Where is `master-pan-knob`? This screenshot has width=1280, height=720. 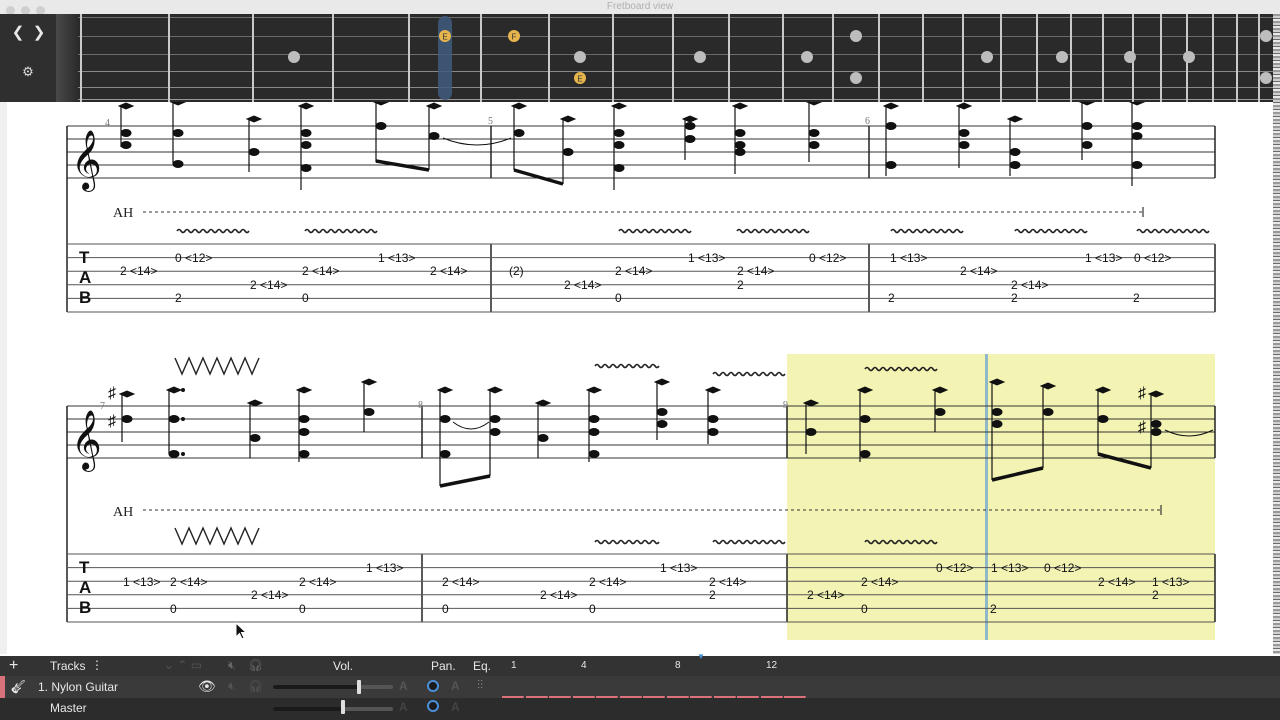 master-pan-knob is located at coordinates (433, 706).